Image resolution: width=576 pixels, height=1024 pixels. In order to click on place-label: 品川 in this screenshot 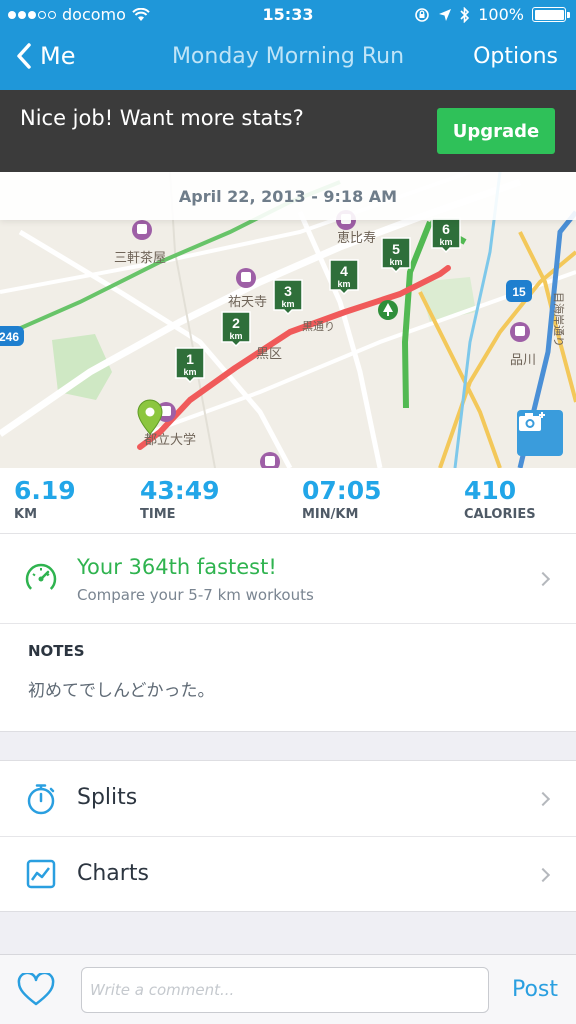, I will do `click(523, 359)`.